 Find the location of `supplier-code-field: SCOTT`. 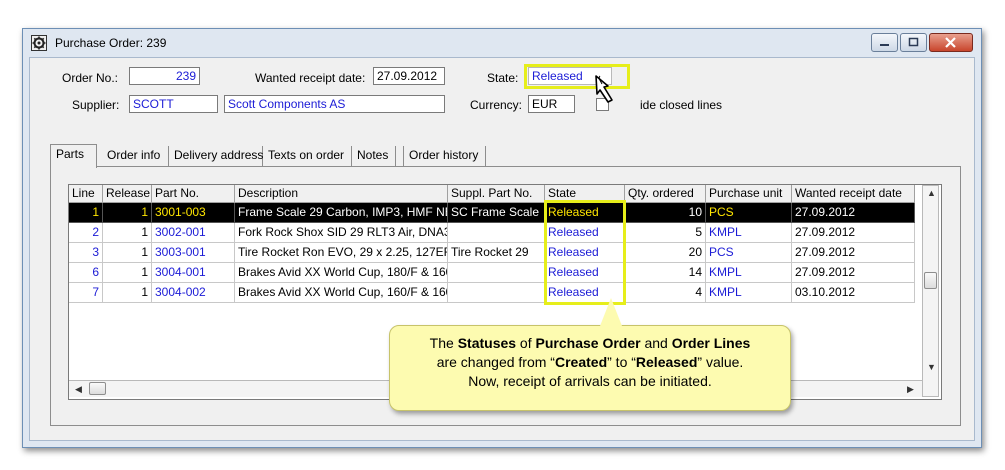

supplier-code-field: SCOTT is located at coordinates (173, 104).